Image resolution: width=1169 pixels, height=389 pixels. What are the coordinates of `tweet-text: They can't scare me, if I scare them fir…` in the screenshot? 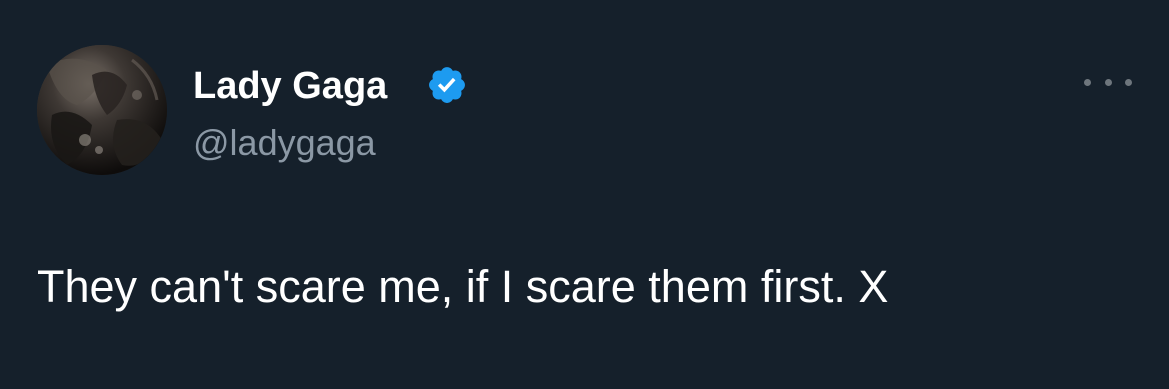 It's located at (463, 286).